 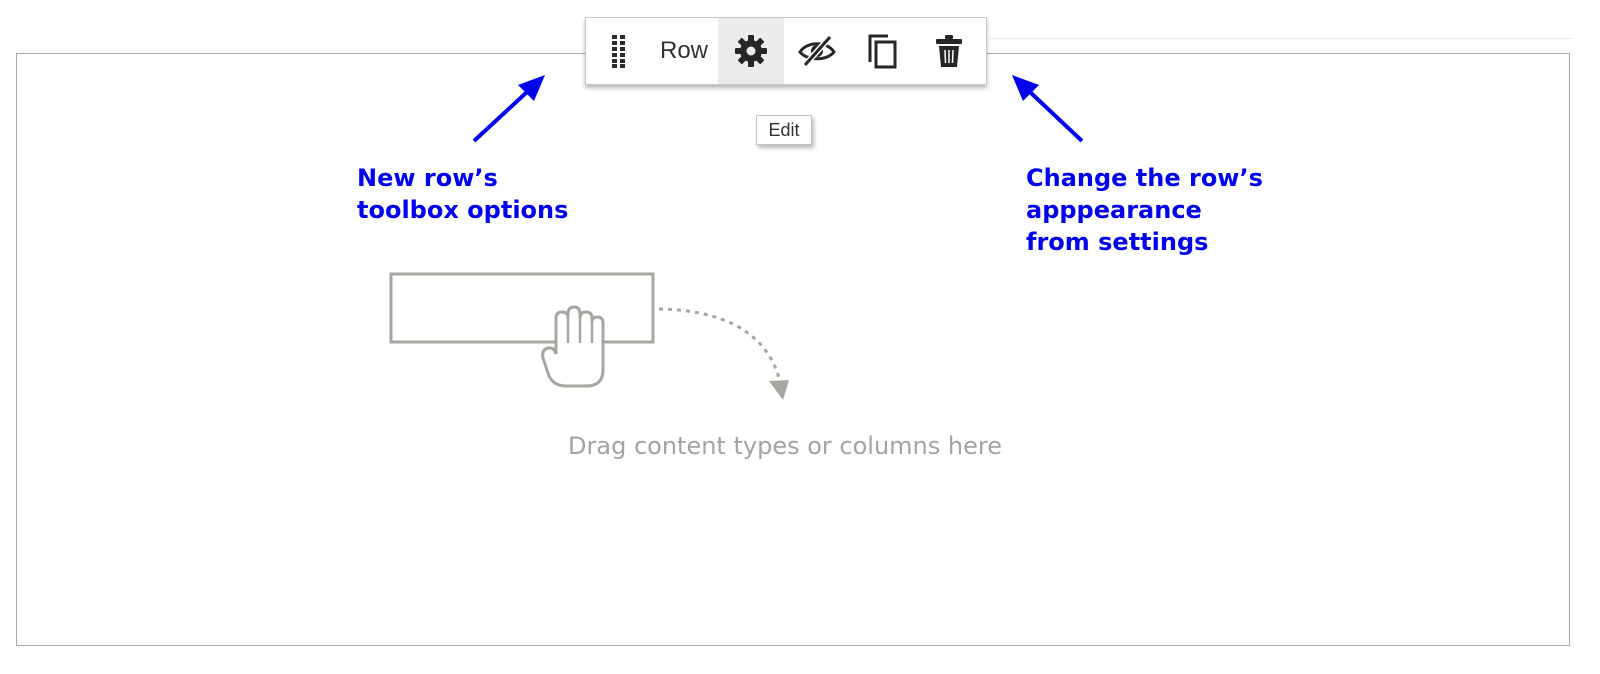 I want to click on trash-icon, so click(x=949, y=51).